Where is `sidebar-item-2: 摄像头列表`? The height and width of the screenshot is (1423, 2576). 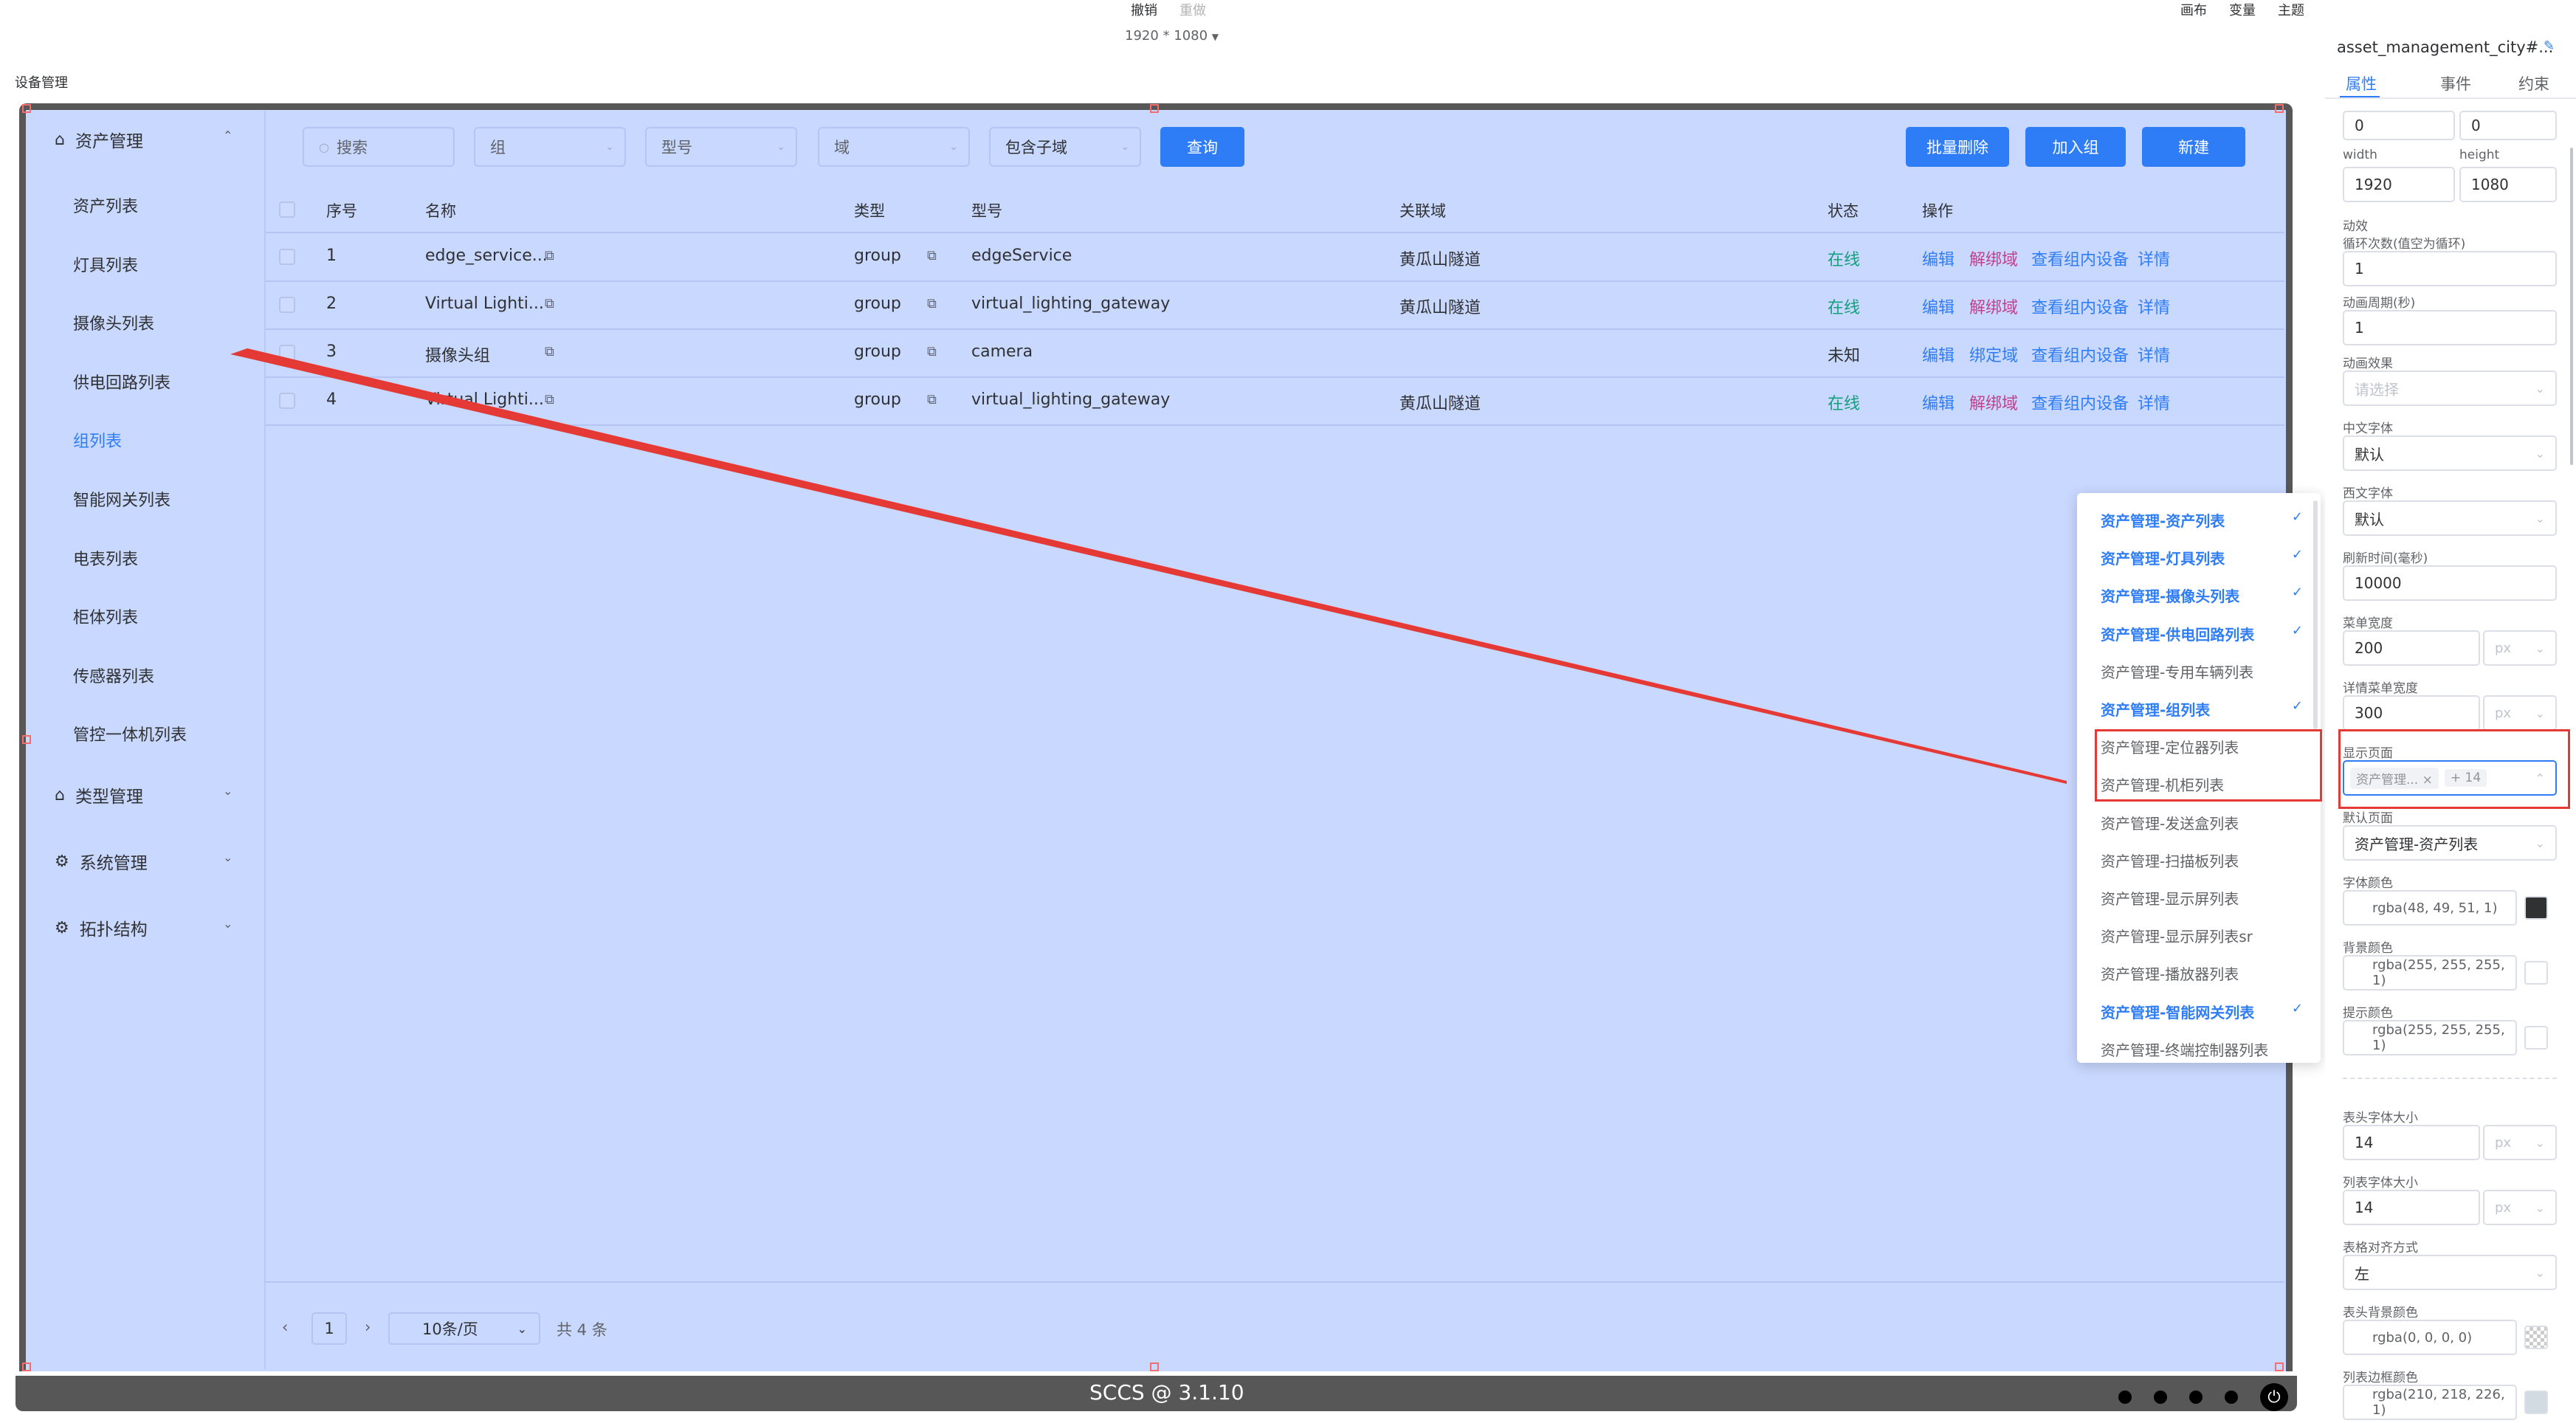
sidebar-item-2: 摄像头列表 is located at coordinates (114, 323).